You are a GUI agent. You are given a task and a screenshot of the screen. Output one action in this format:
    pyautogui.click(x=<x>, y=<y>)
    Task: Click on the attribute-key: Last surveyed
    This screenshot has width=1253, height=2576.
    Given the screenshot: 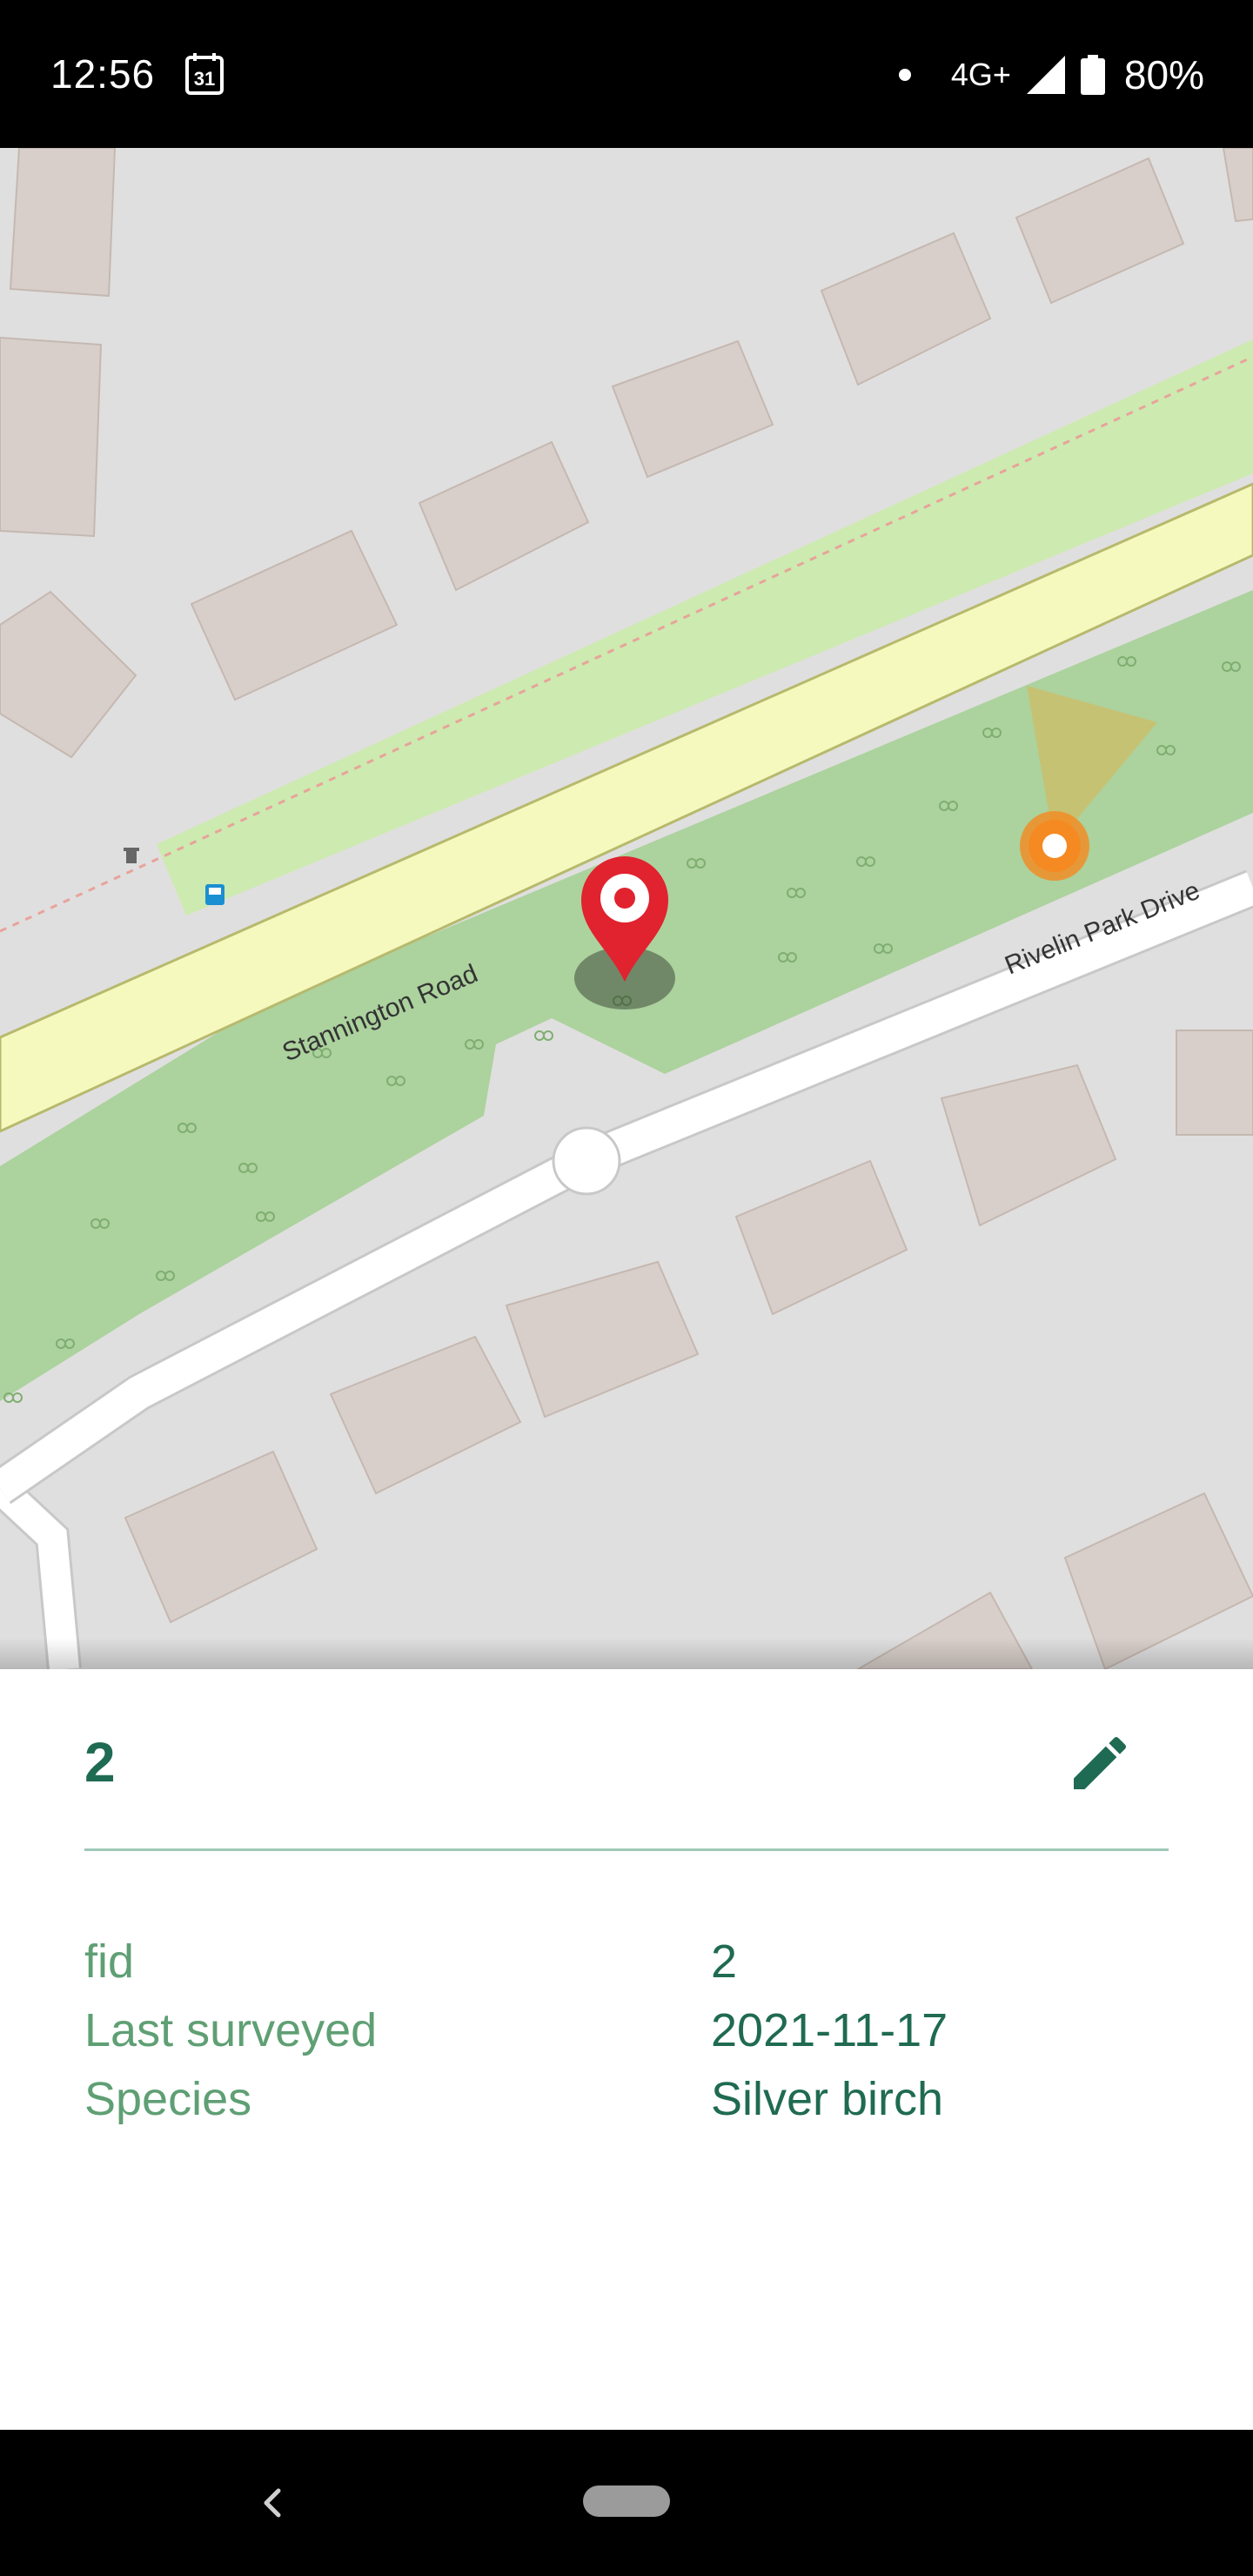 What is the action you would take?
    pyautogui.click(x=231, y=2030)
    